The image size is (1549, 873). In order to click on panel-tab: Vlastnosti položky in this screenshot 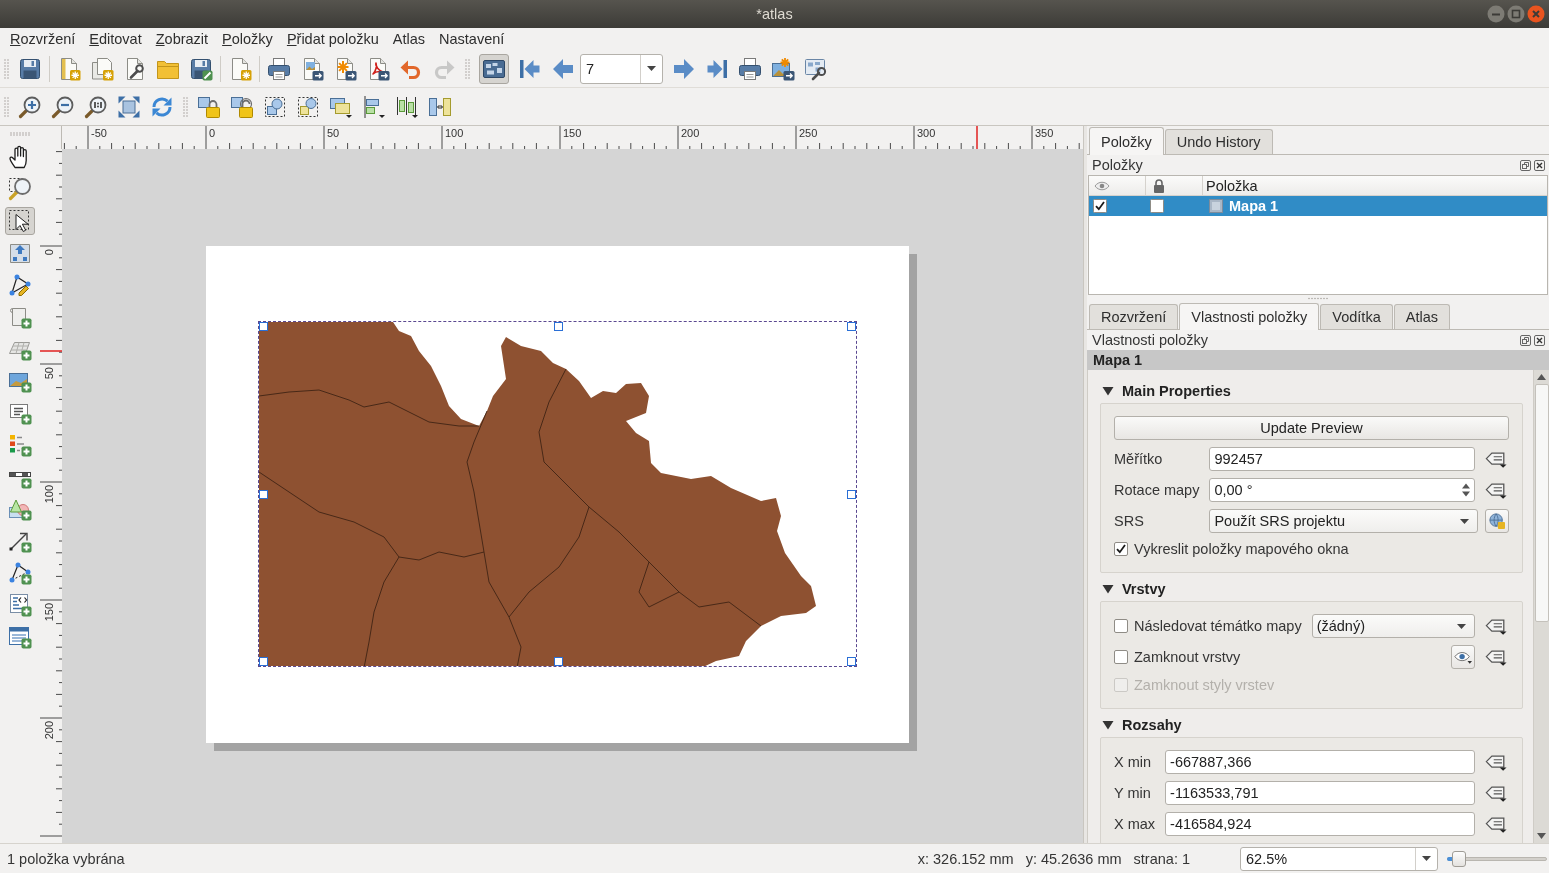, I will do `click(1249, 316)`.